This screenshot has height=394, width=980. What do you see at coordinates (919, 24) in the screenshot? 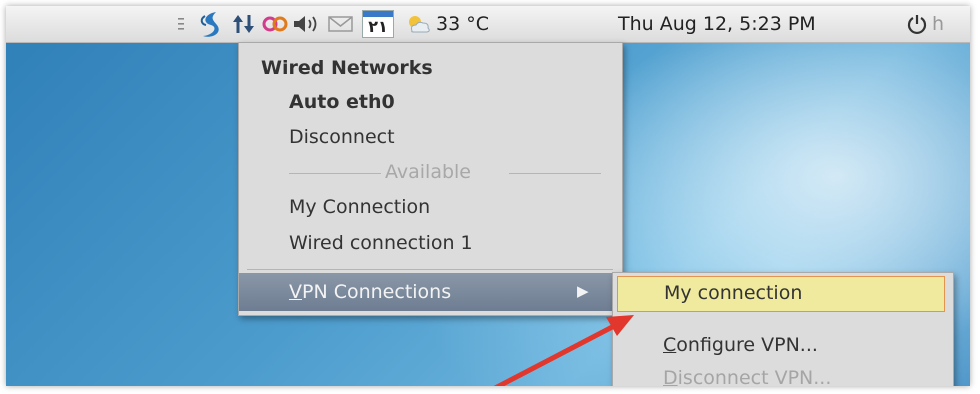
I see `power-icon` at bounding box center [919, 24].